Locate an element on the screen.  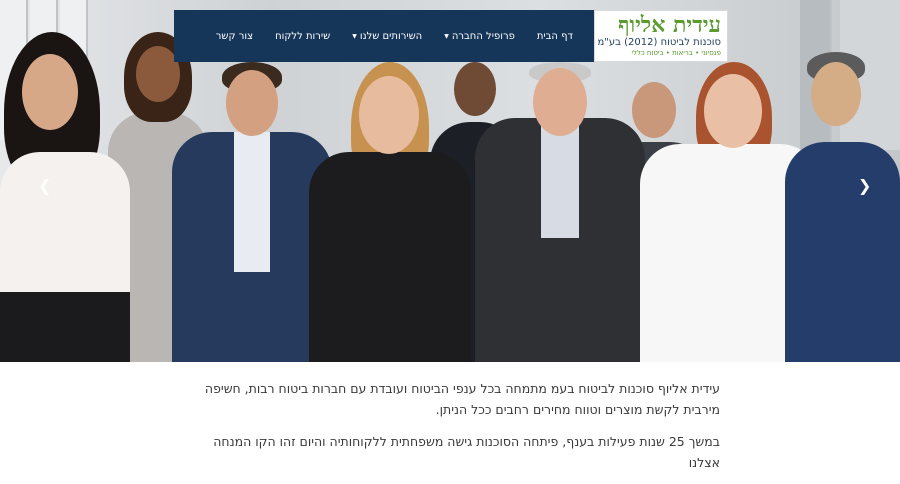
brand-tagline: פנסיוני • בריאות • ביטוח כללי is located at coordinates (676, 53).